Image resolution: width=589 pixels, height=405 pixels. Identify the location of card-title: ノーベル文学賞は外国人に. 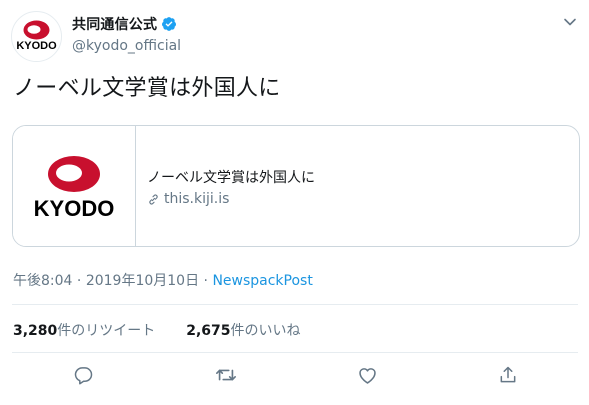
(231, 178).